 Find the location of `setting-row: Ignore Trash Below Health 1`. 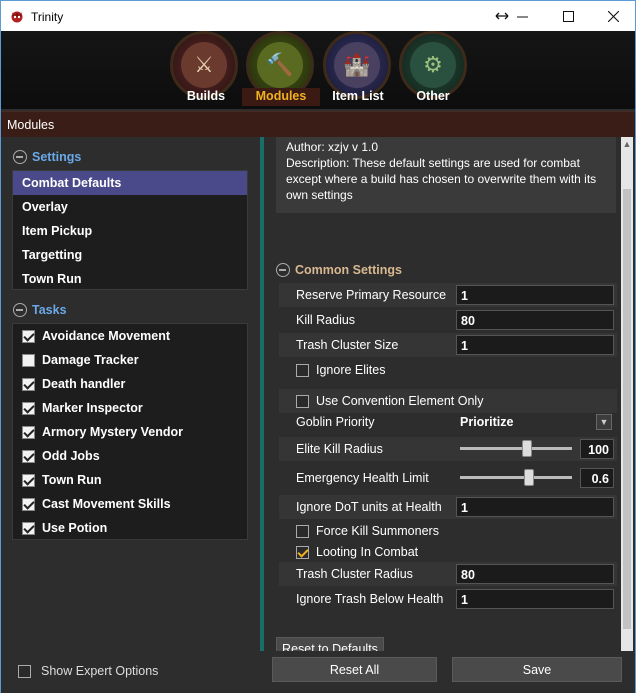

setting-row: Ignore Trash Below Health 1 is located at coordinates (448, 599).